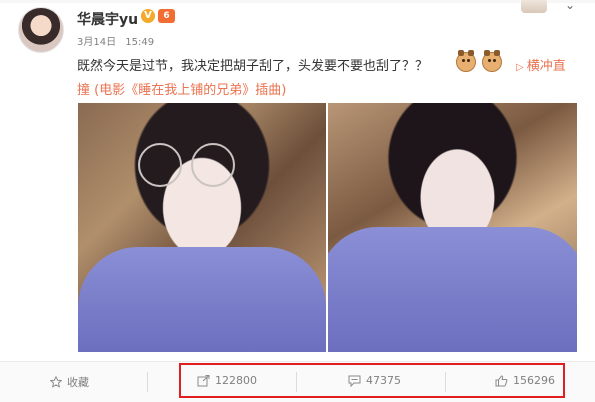 This screenshot has height=402, width=595. I want to click on username: 华晨宇yu, so click(107, 19).